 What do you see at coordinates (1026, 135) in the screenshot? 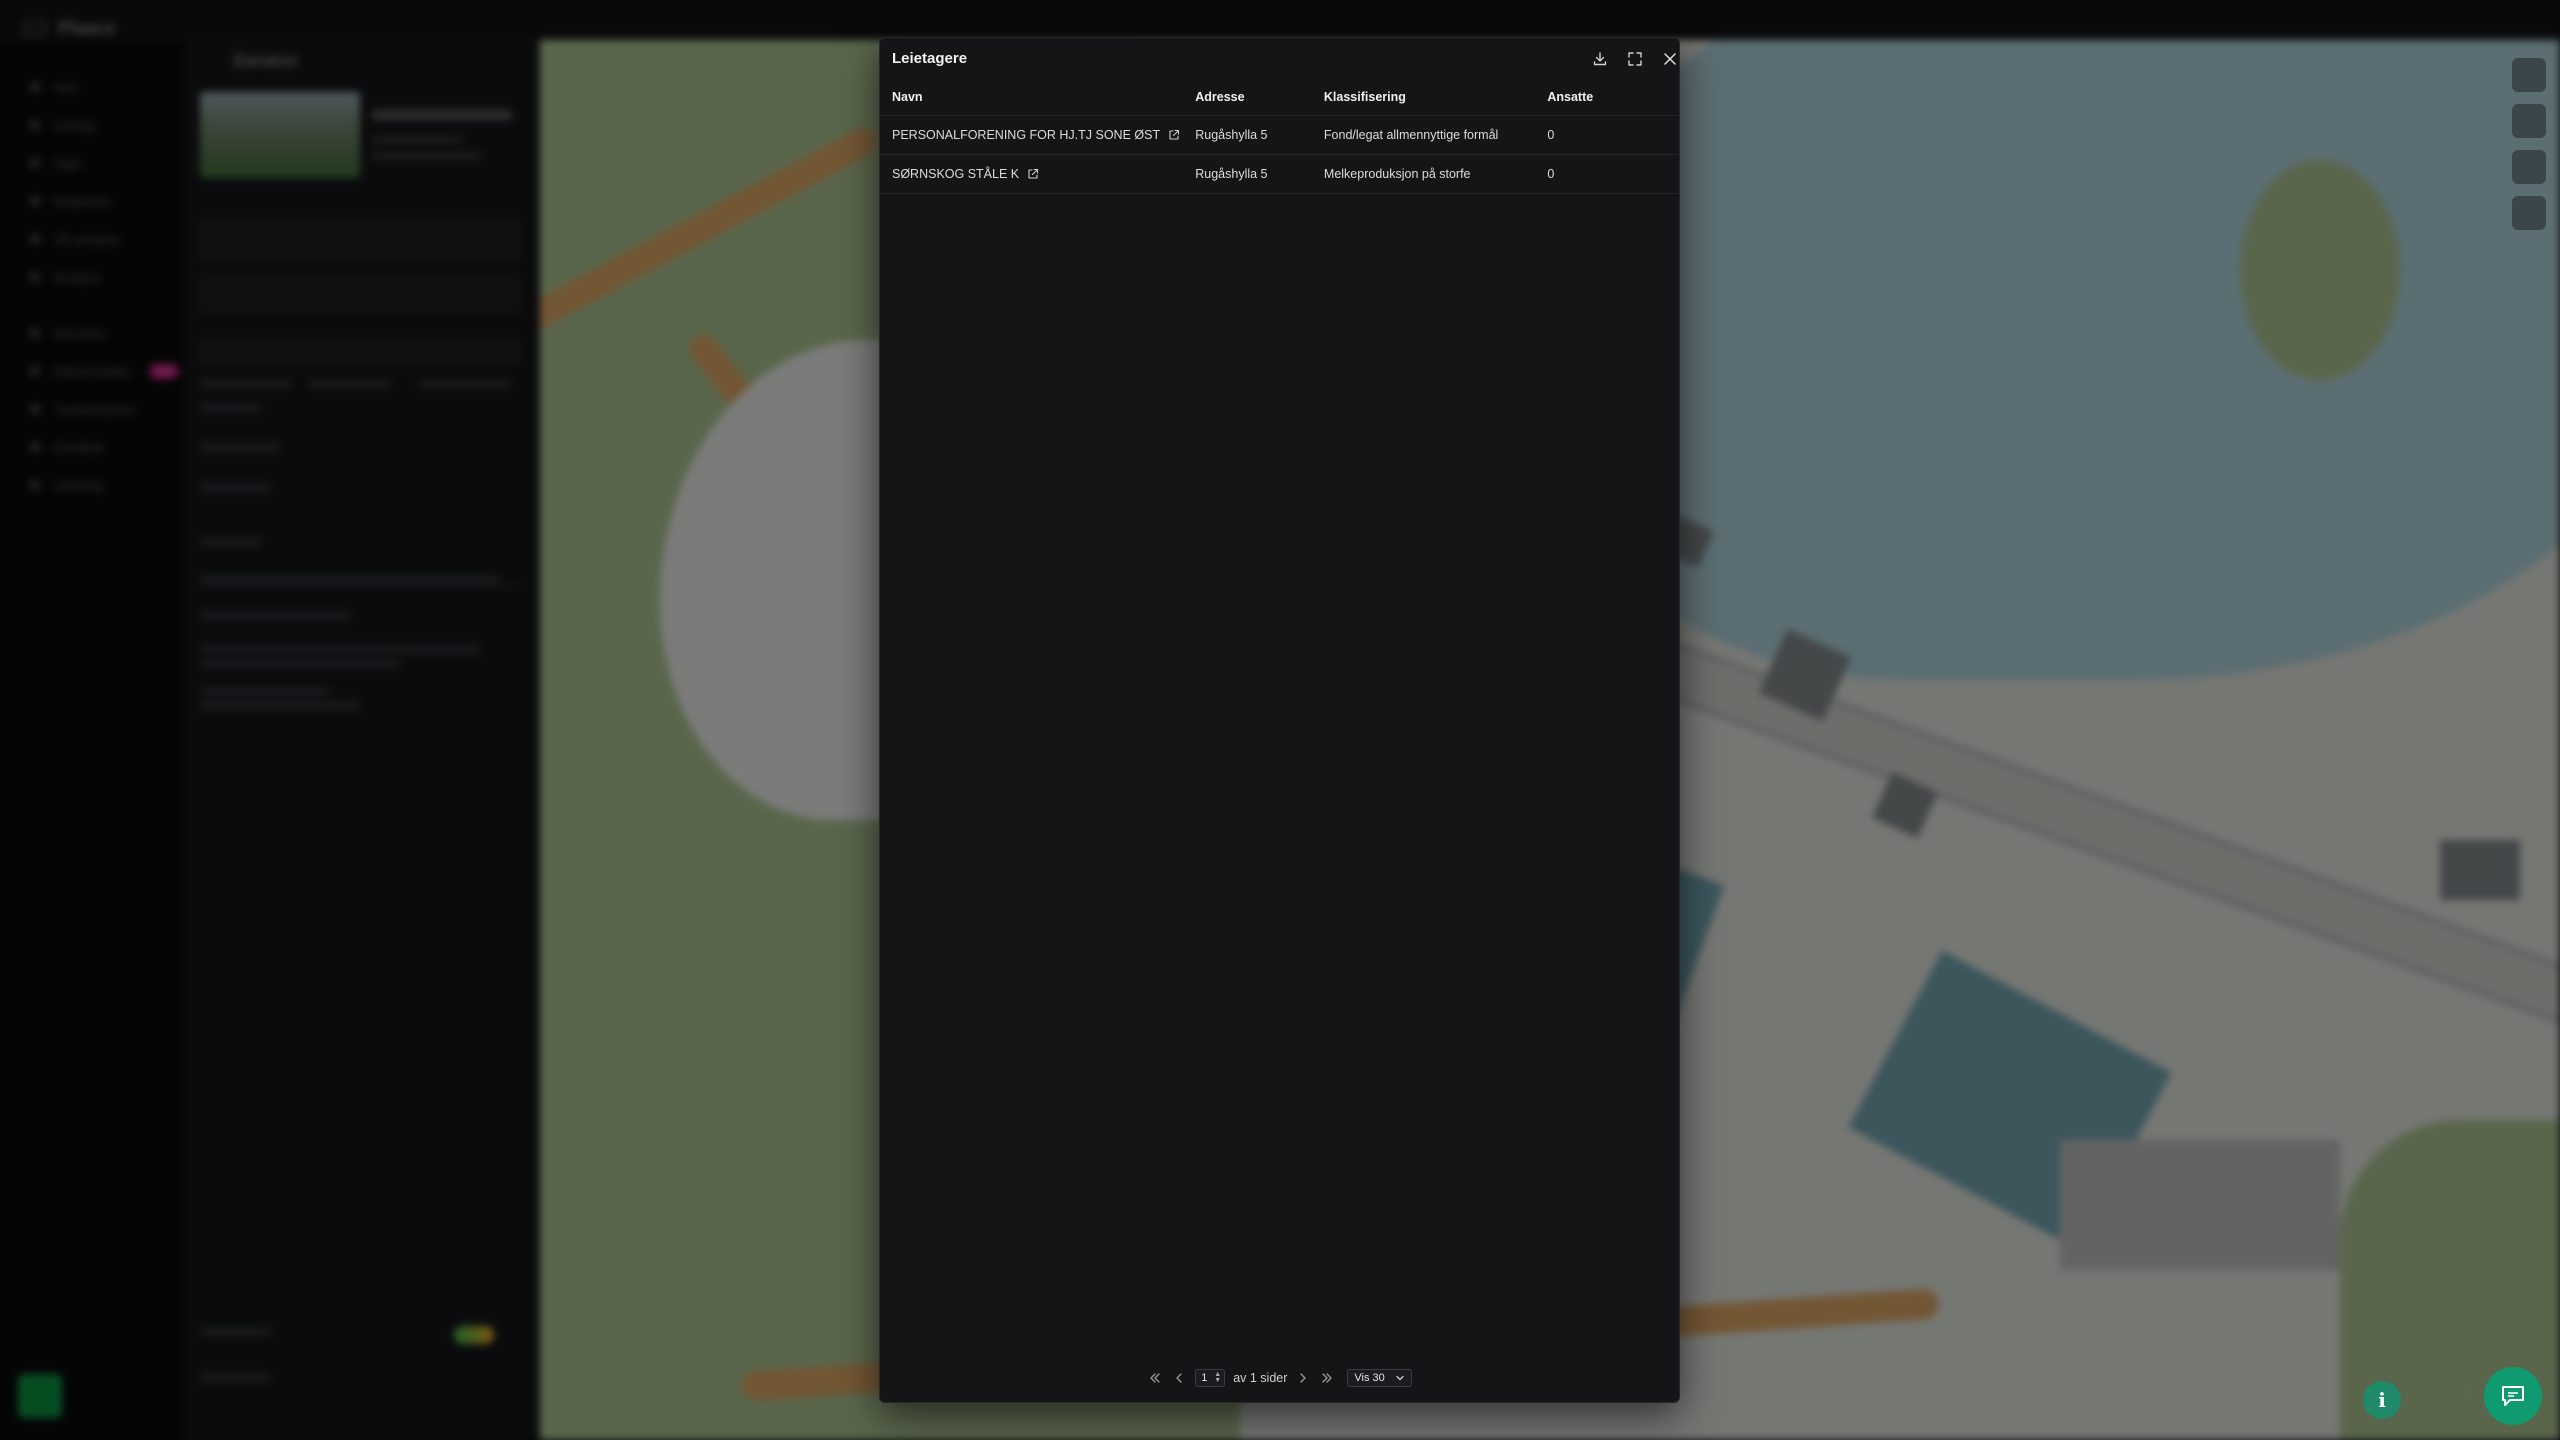
I see `tenant-name-link: PERSONALFORENING FOR HJ.TJ SONE ØST` at bounding box center [1026, 135].